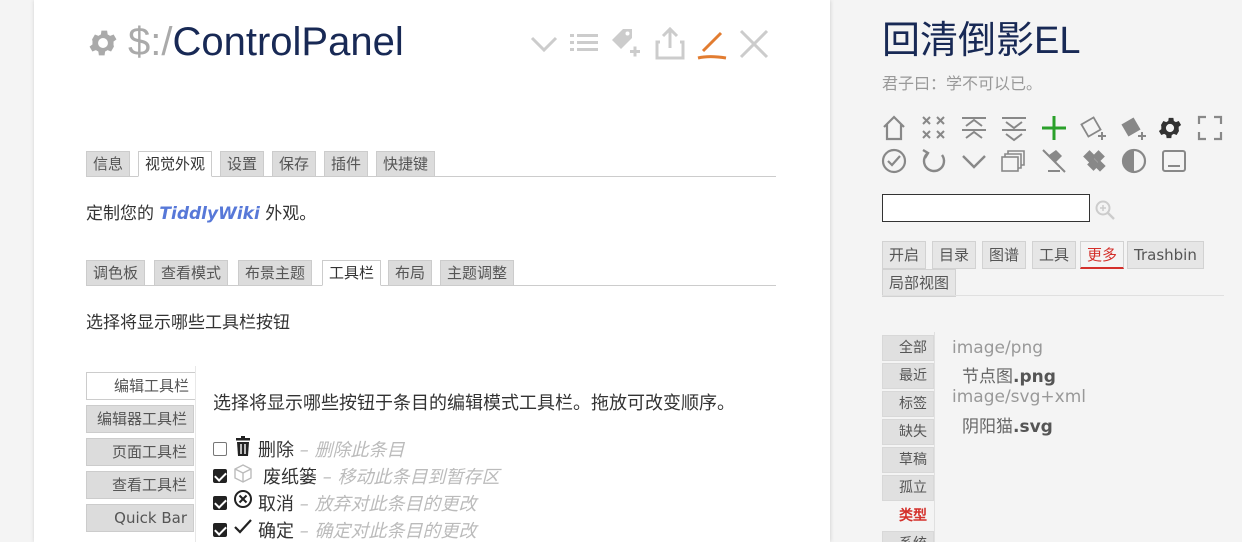  I want to click on site-subtitle: 君子曰：学不可以已。, so click(962, 83).